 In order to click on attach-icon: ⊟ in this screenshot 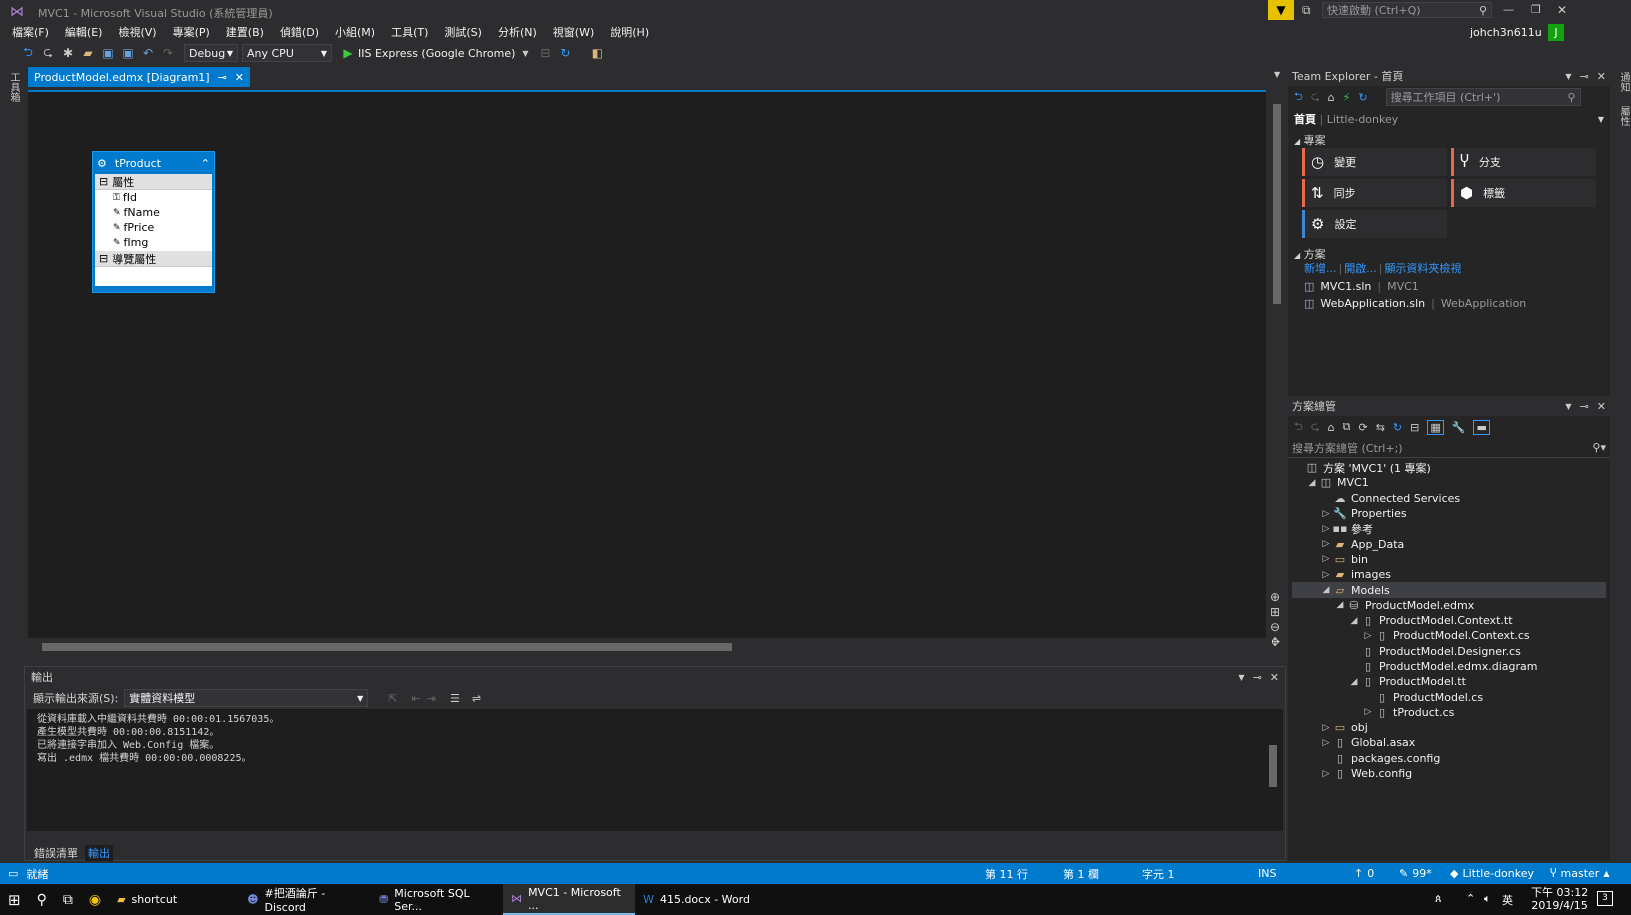, I will do `click(545, 53)`.